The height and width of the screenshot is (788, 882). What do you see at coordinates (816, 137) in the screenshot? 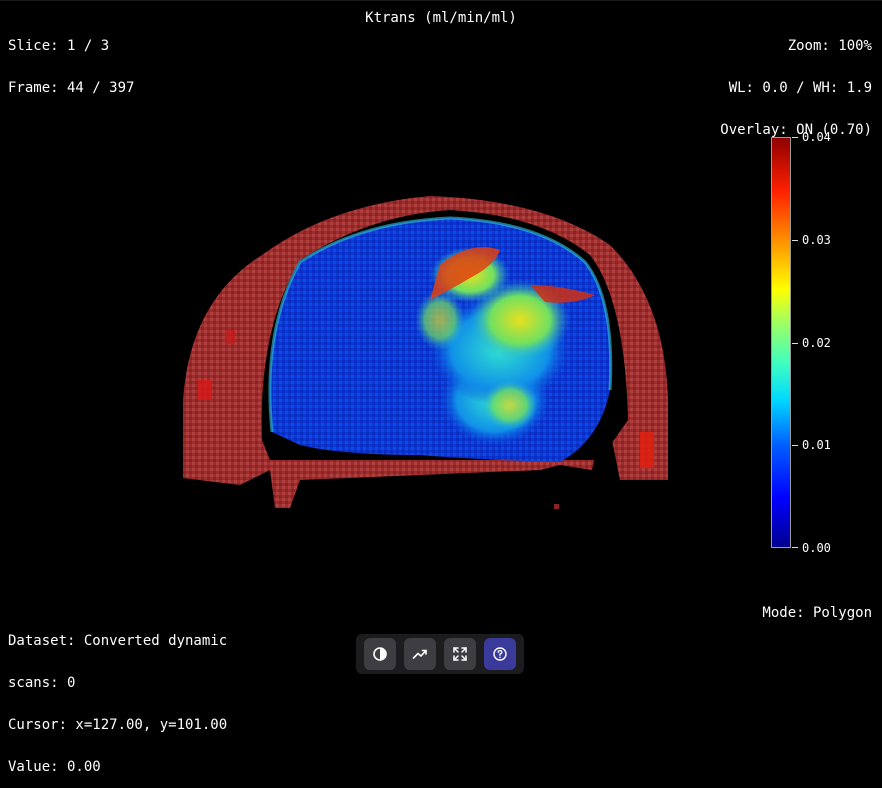
I see `colorbar-tick-label: 0.04` at bounding box center [816, 137].